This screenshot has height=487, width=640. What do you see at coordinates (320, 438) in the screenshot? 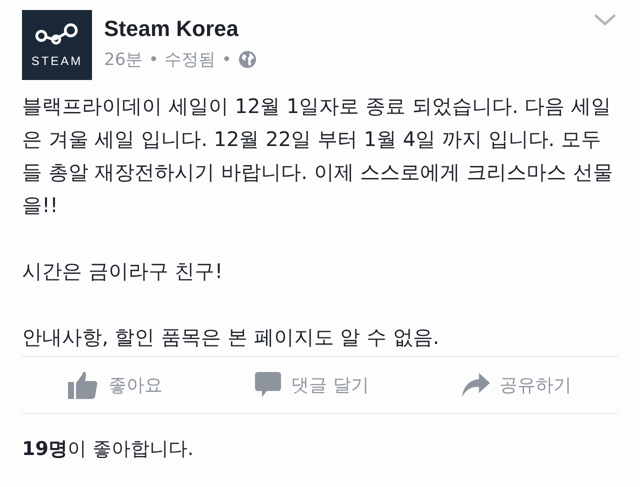
I see `like-count: 19명이 좋아합니다.` at bounding box center [320, 438].